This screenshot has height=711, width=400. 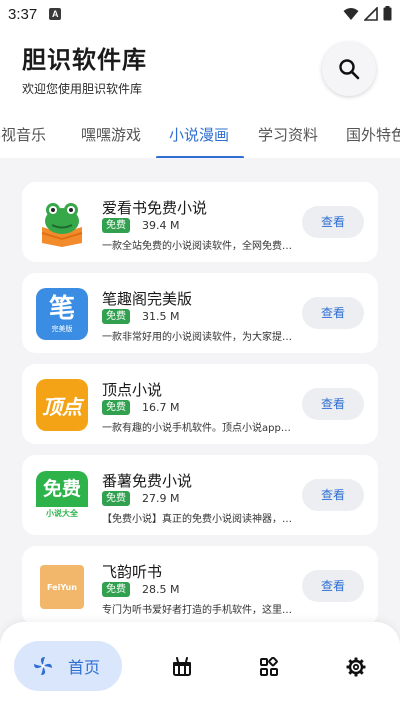 What do you see at coordinates (82, 89) in the screenshot?
I see `page-subtitle: 欢迎您使用胆识软件库` at bounding box center [82, 89].